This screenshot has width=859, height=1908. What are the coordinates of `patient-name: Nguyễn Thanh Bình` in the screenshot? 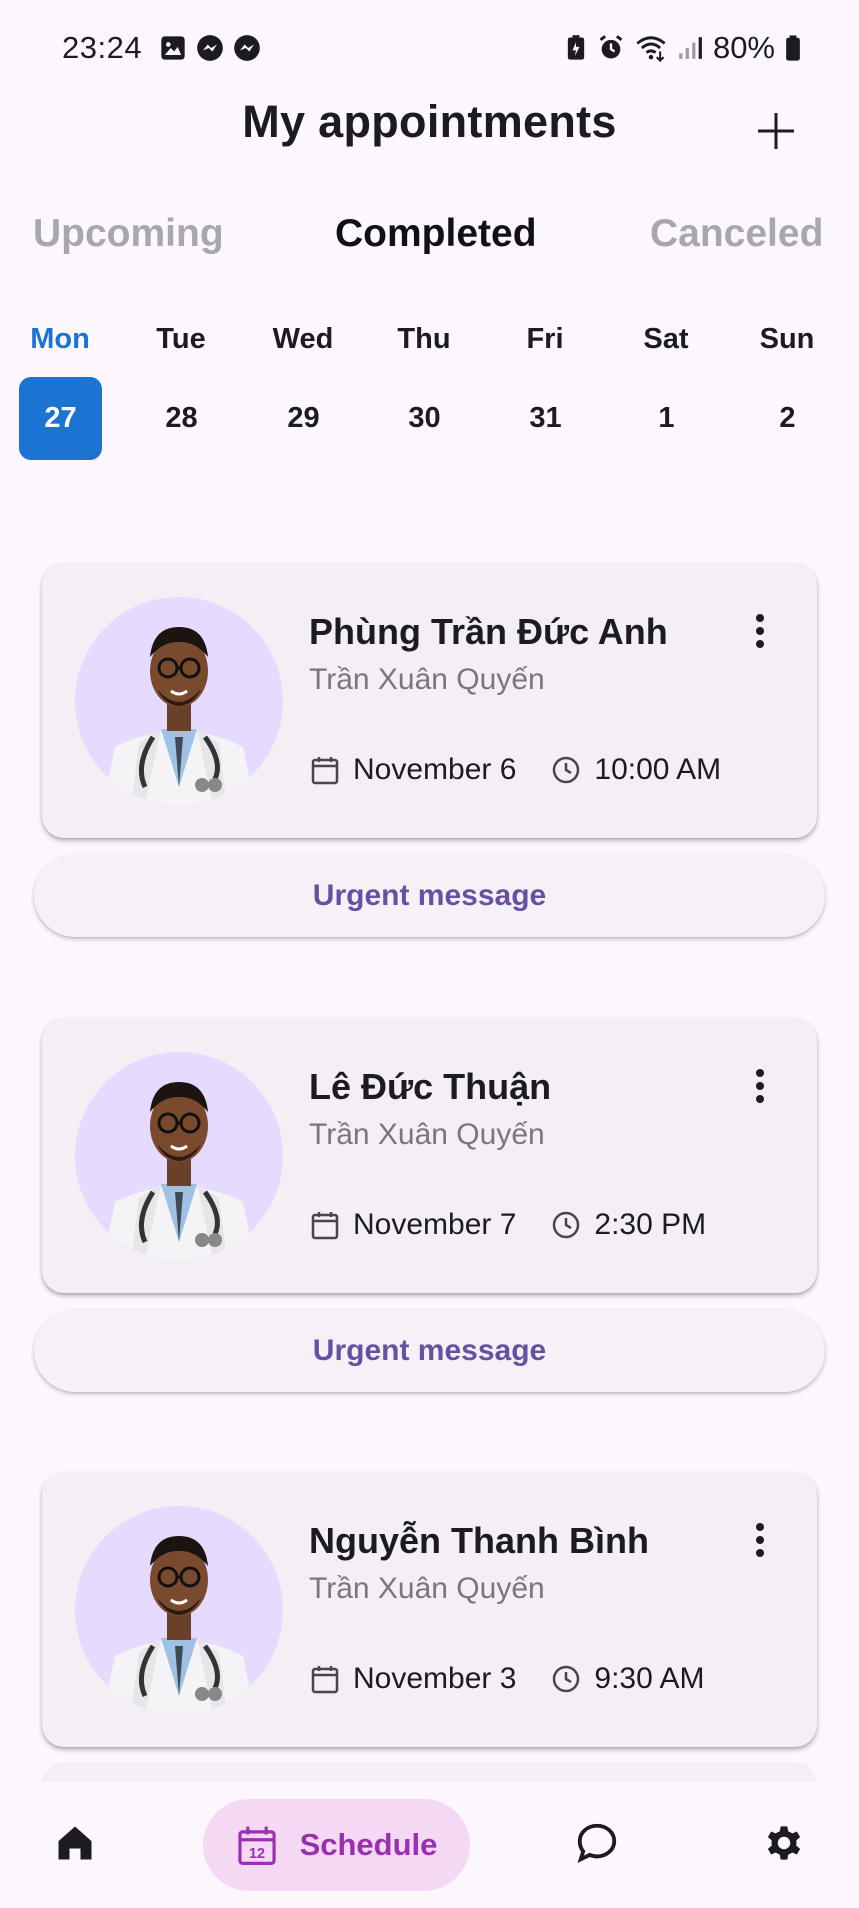 It's located at (479, 1540).